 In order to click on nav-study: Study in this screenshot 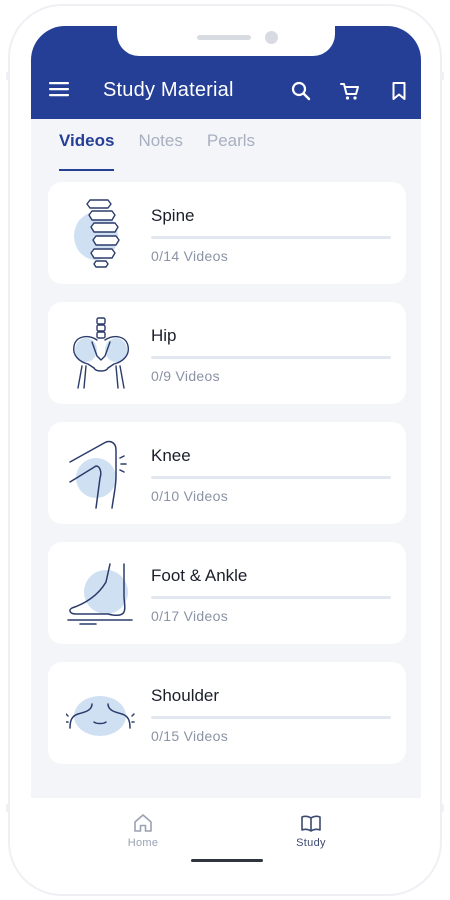, I will do `click(311, 830)`.